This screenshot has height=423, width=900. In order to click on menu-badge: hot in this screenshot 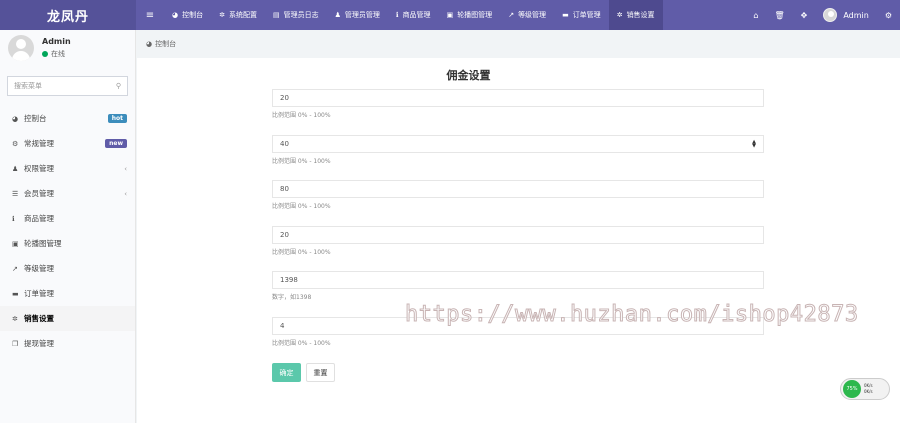, I will do `click(117, 118)`.